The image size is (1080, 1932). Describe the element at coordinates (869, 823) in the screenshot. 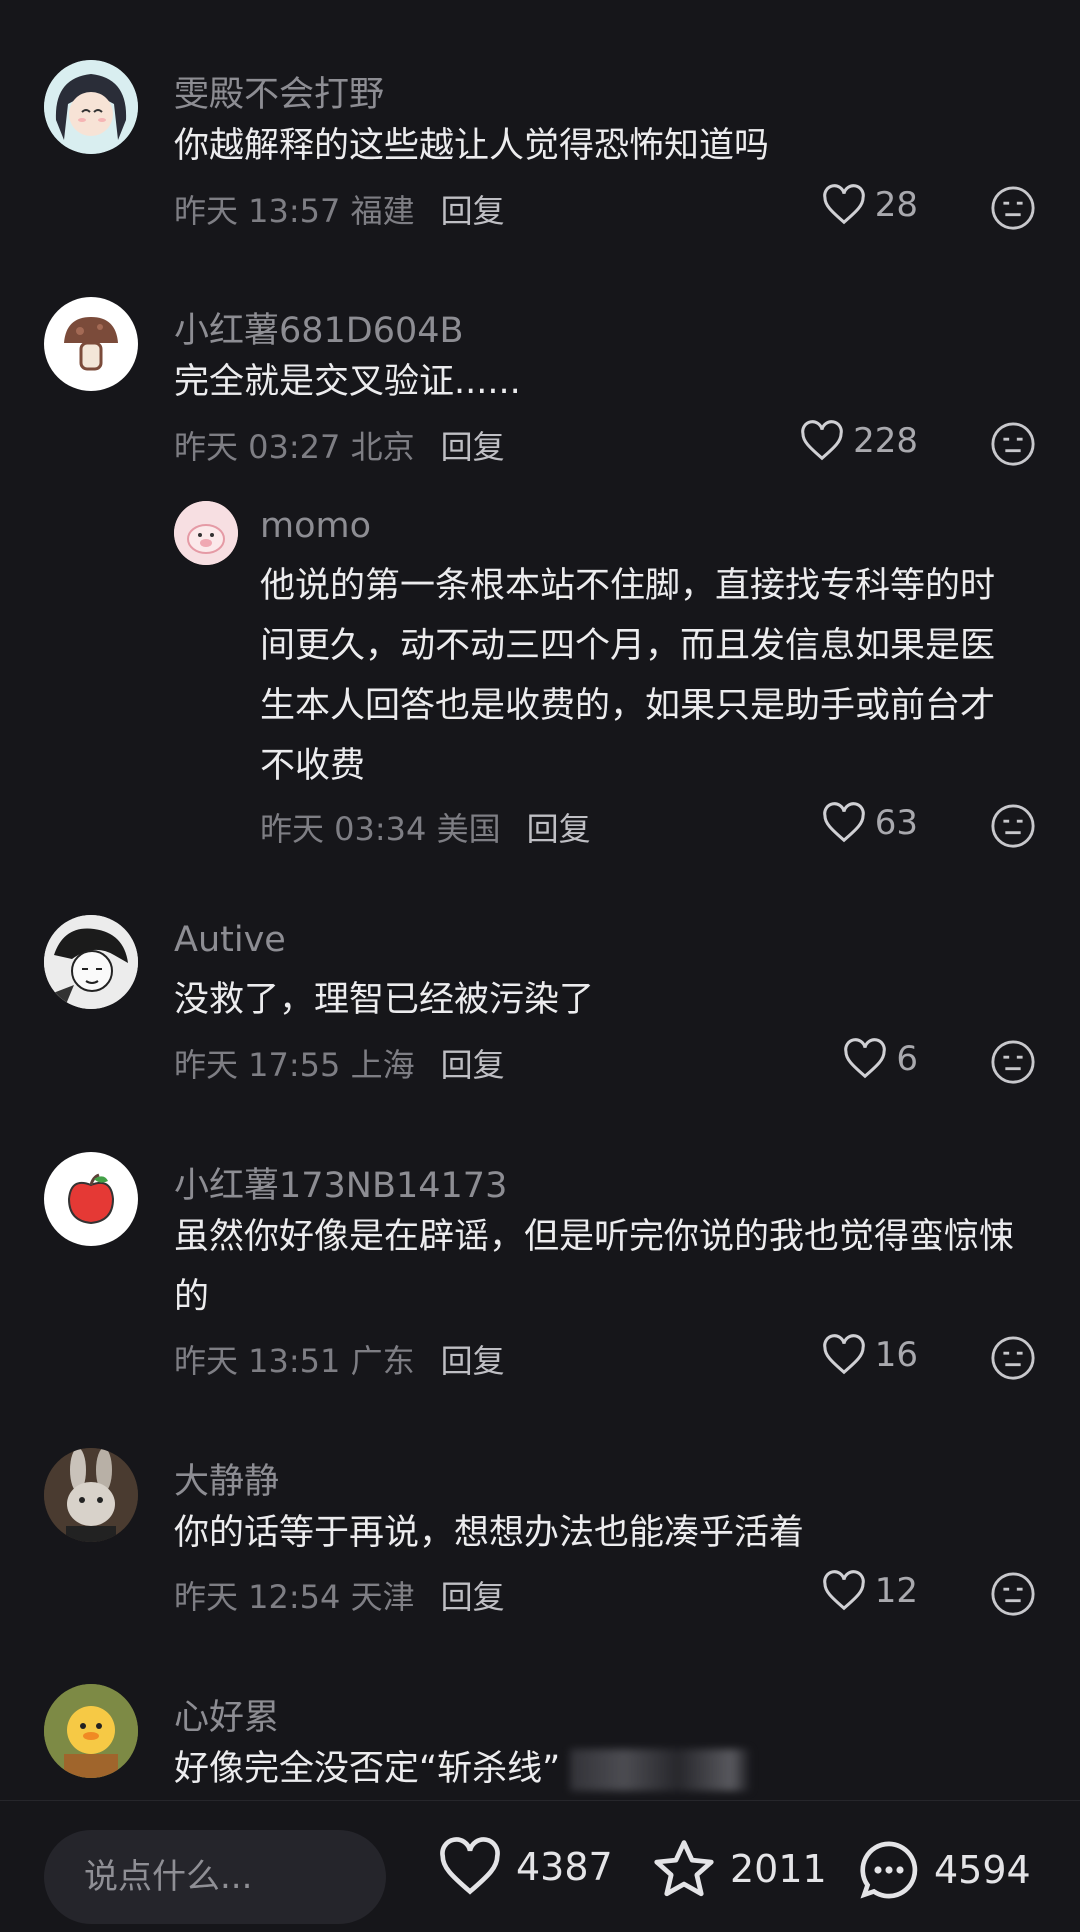

I see `like-button: 63` at that location.